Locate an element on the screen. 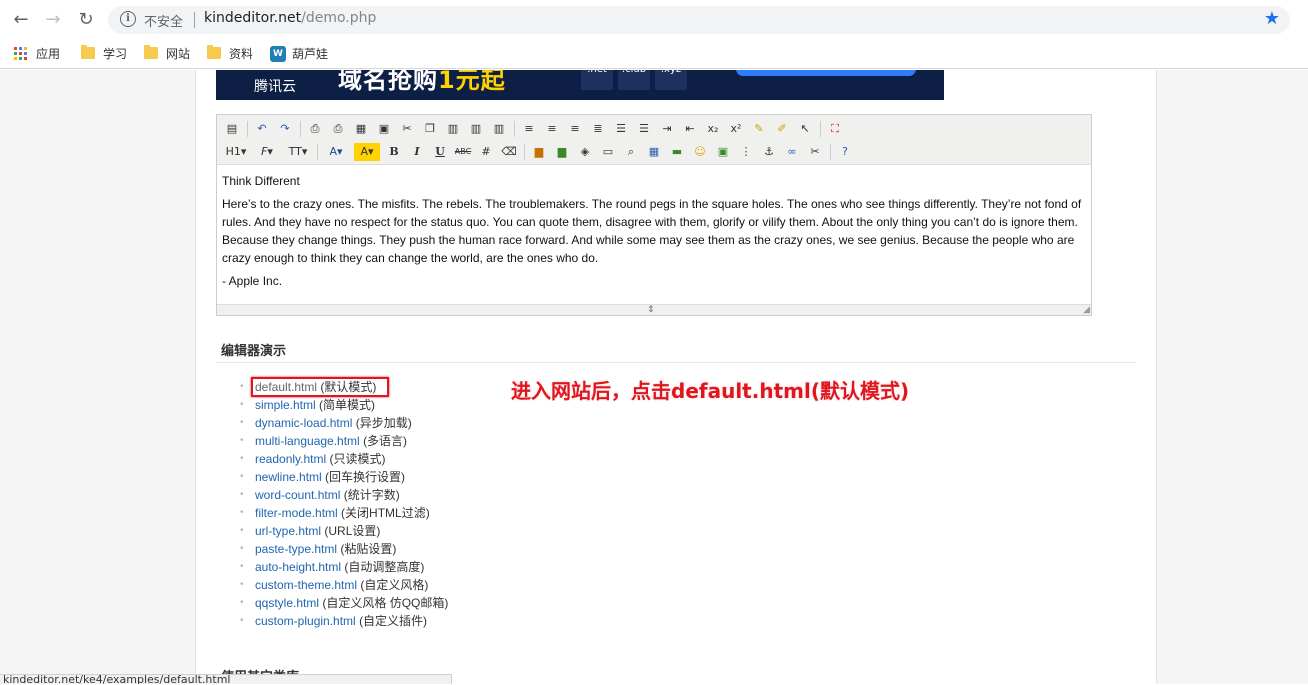  bookmarks-bar: 应用 学习 网站 资料 W 葫芦娃 is located at coordinates (654, 54).